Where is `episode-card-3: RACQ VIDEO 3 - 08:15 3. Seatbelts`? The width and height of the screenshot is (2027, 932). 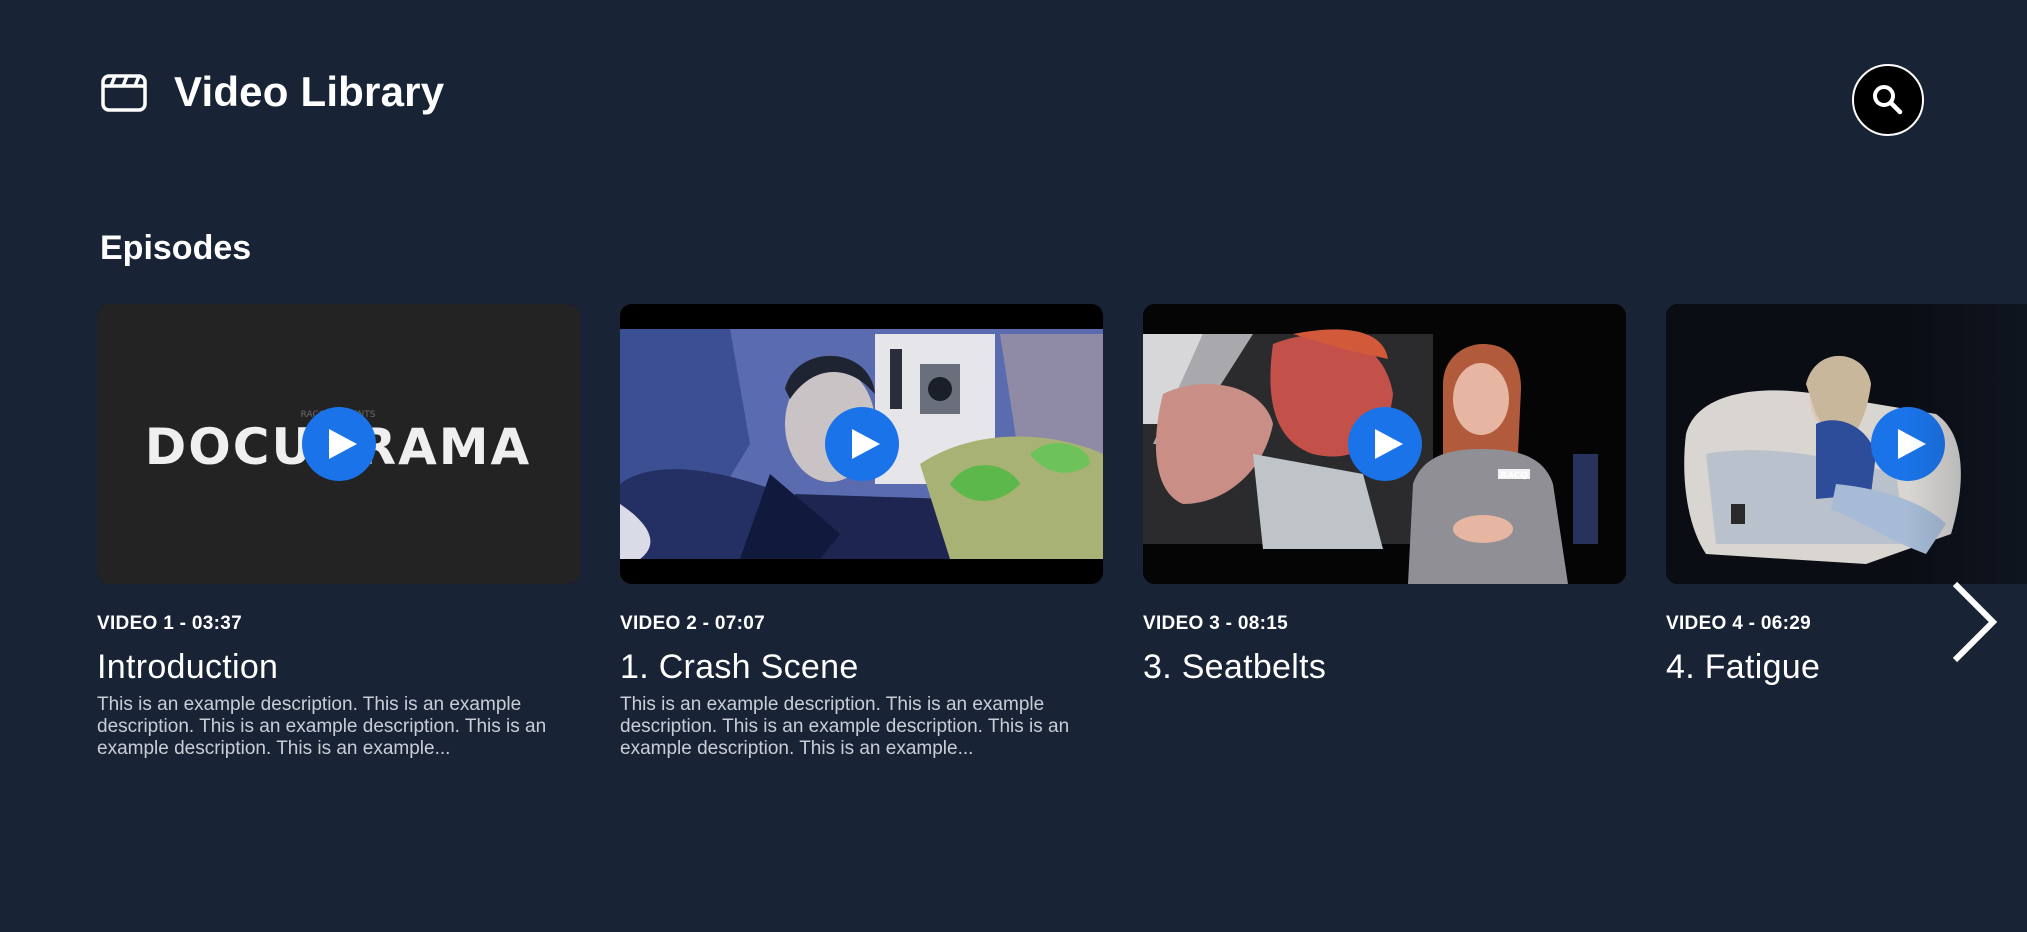
episode-card-3: RACQ VIDEO 3 - 08:15 3. Seatbelts is located at coordinates (1384, 499).